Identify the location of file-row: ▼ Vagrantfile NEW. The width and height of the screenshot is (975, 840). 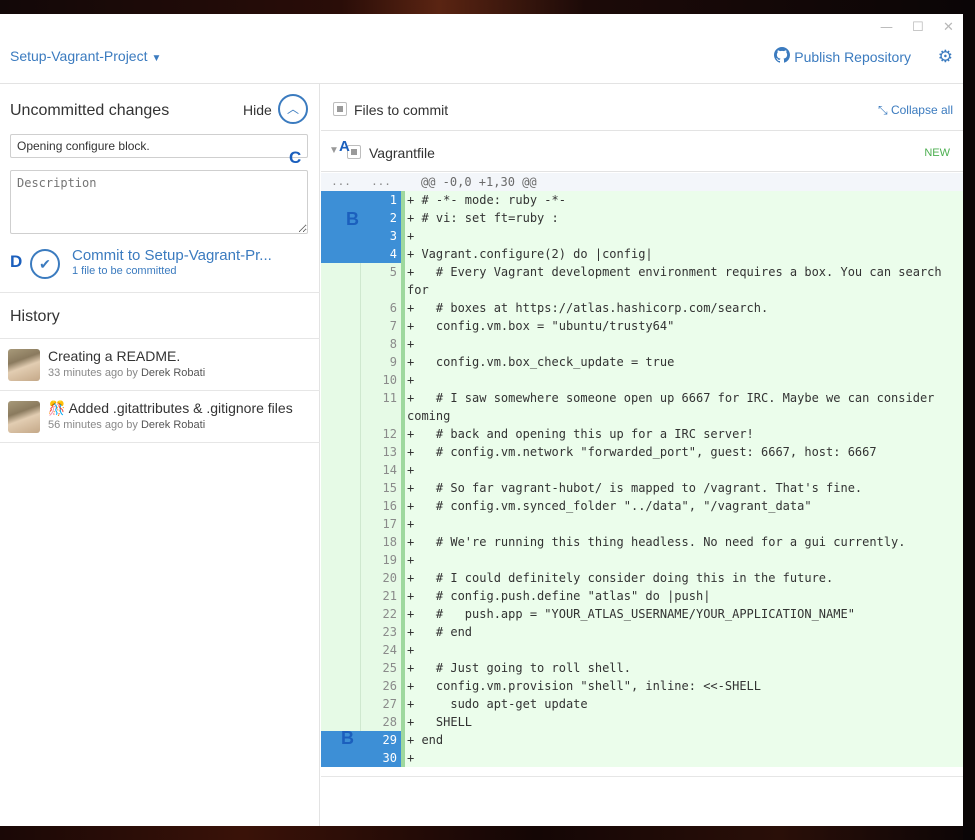
(642, 152).